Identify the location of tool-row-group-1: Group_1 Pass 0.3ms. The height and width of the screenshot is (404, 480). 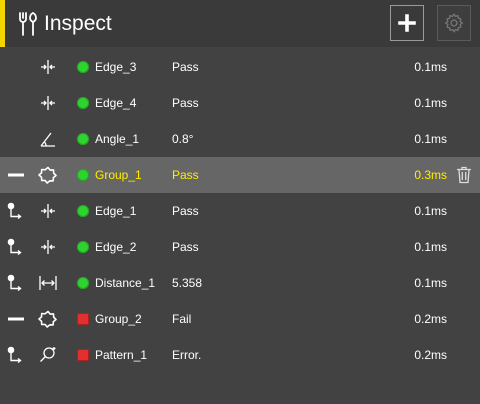
(240, 175).